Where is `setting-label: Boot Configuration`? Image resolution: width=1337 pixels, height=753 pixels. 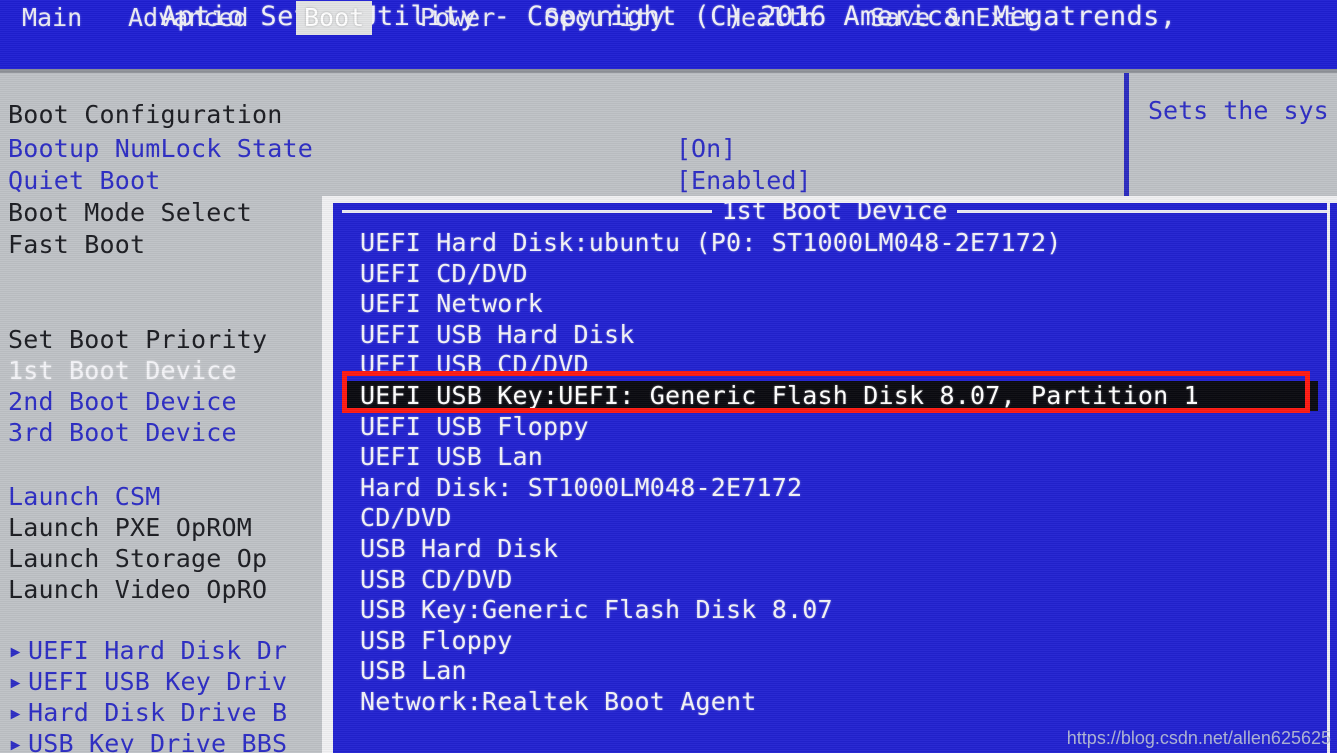 setting-label: Boot Configuration is located at coordinates (145, 114).